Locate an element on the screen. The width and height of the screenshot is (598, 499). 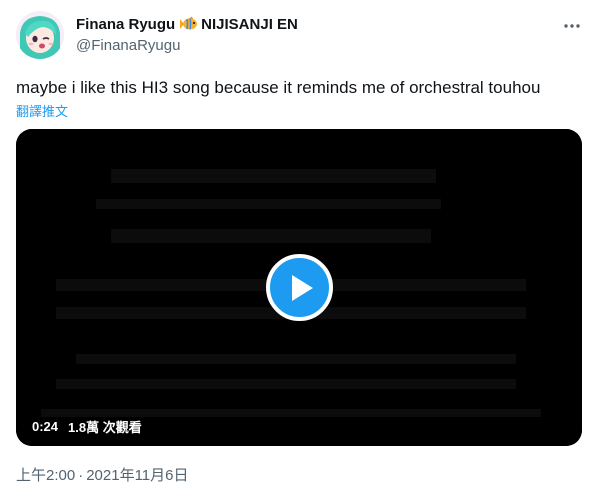
name-row: Finana Ryugu NIJISANJI EN is located at coordinates (187, 24).